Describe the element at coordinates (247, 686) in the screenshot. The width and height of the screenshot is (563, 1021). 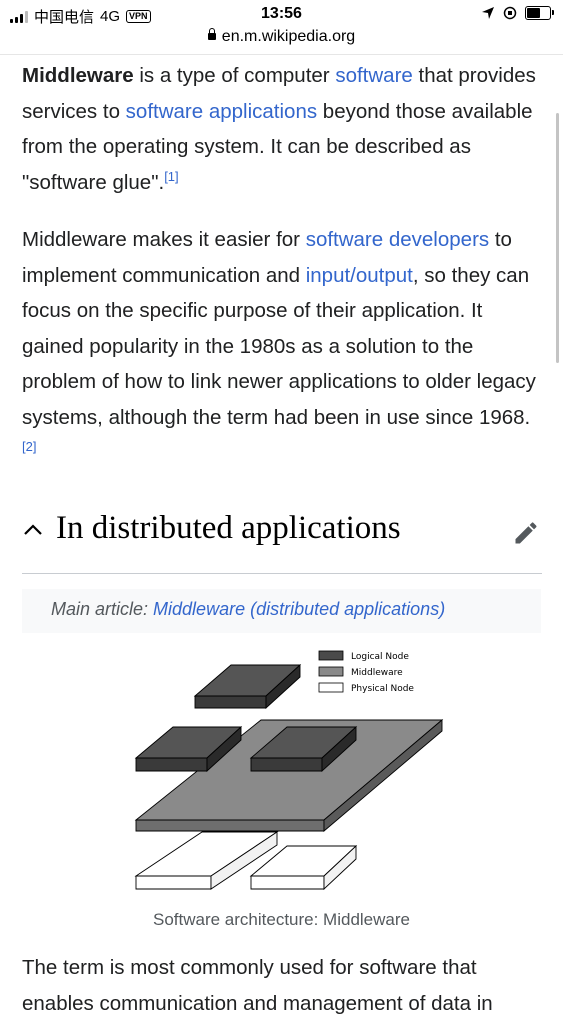
I see `logical-node-top` at that location.